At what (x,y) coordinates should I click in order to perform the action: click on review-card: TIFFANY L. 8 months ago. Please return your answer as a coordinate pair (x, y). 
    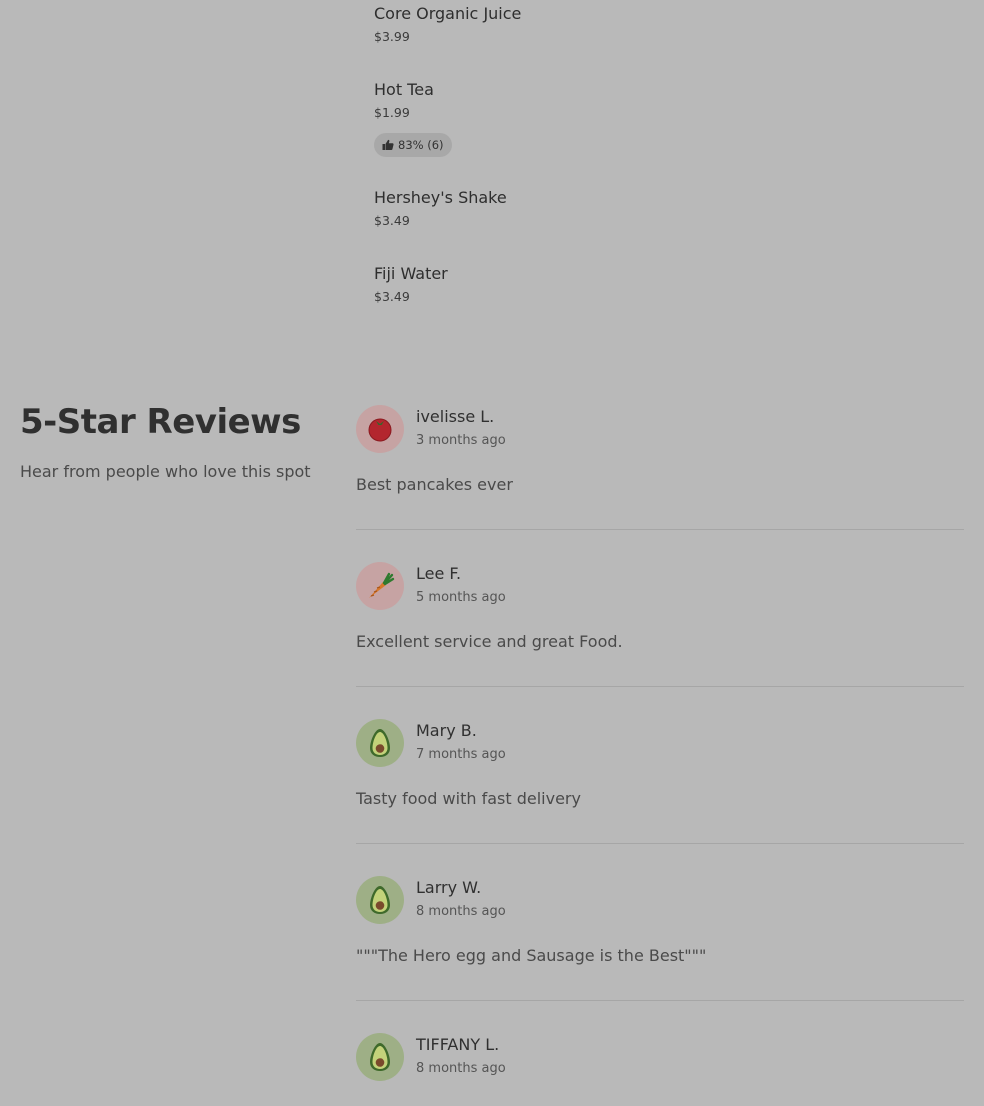
    Looking at the image, I should click on (660, 1069).